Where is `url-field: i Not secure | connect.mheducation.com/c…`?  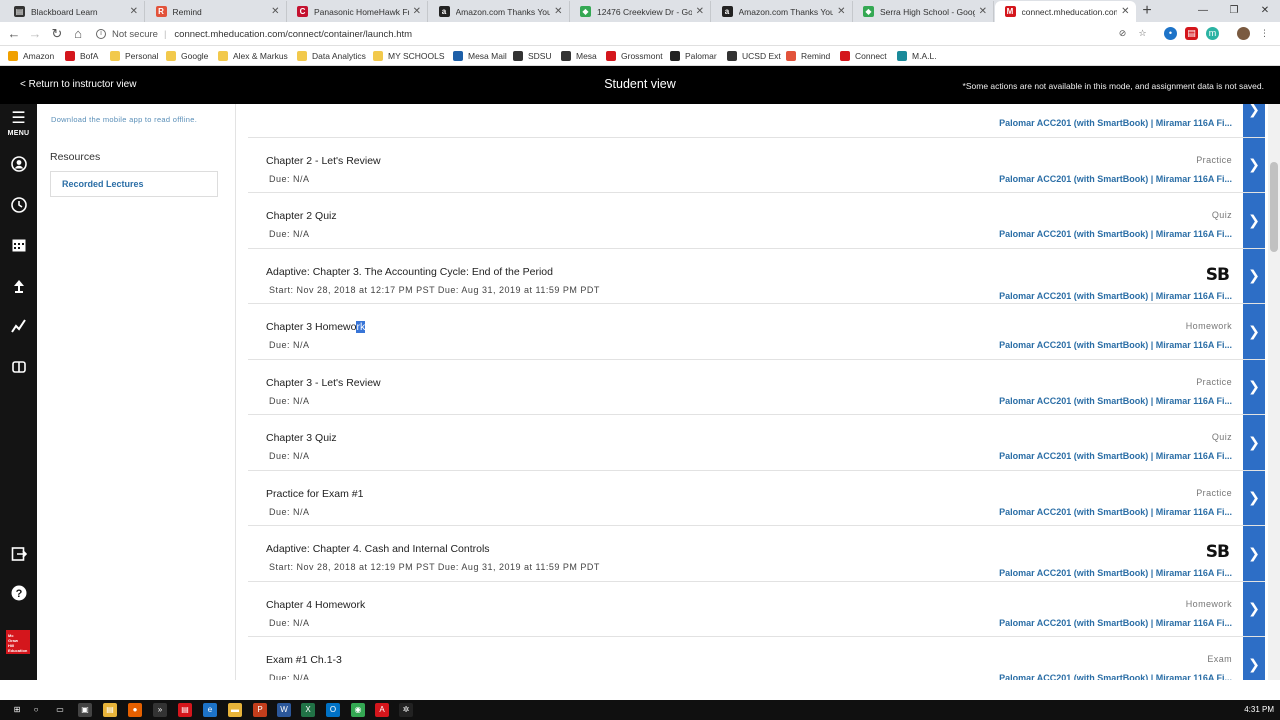 url-field: i Not secure | connect.mheducation.com/c… is located at coordinates (616, 34).